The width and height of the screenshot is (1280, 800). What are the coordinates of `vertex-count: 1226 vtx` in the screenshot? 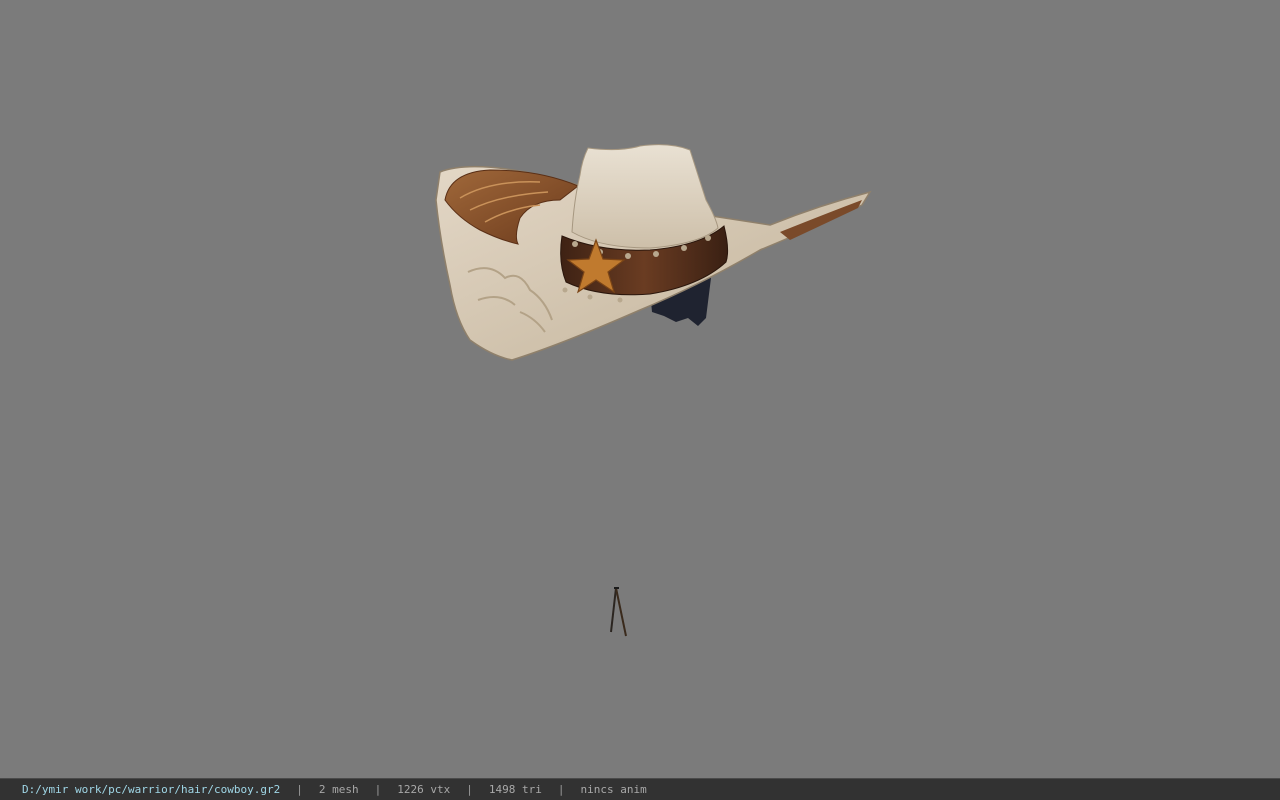 It's located at (424, 789).